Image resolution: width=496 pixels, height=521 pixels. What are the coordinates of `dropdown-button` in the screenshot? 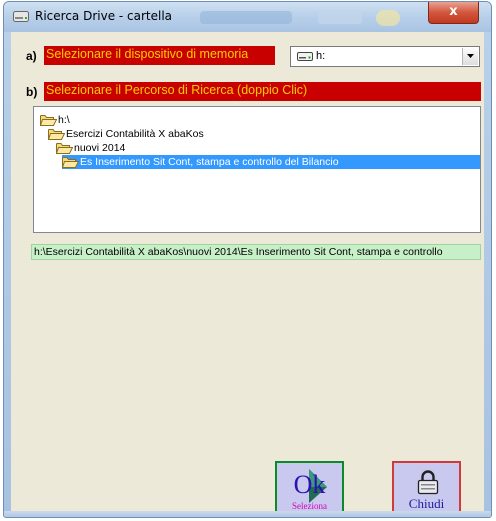 It's located at (470, 56).